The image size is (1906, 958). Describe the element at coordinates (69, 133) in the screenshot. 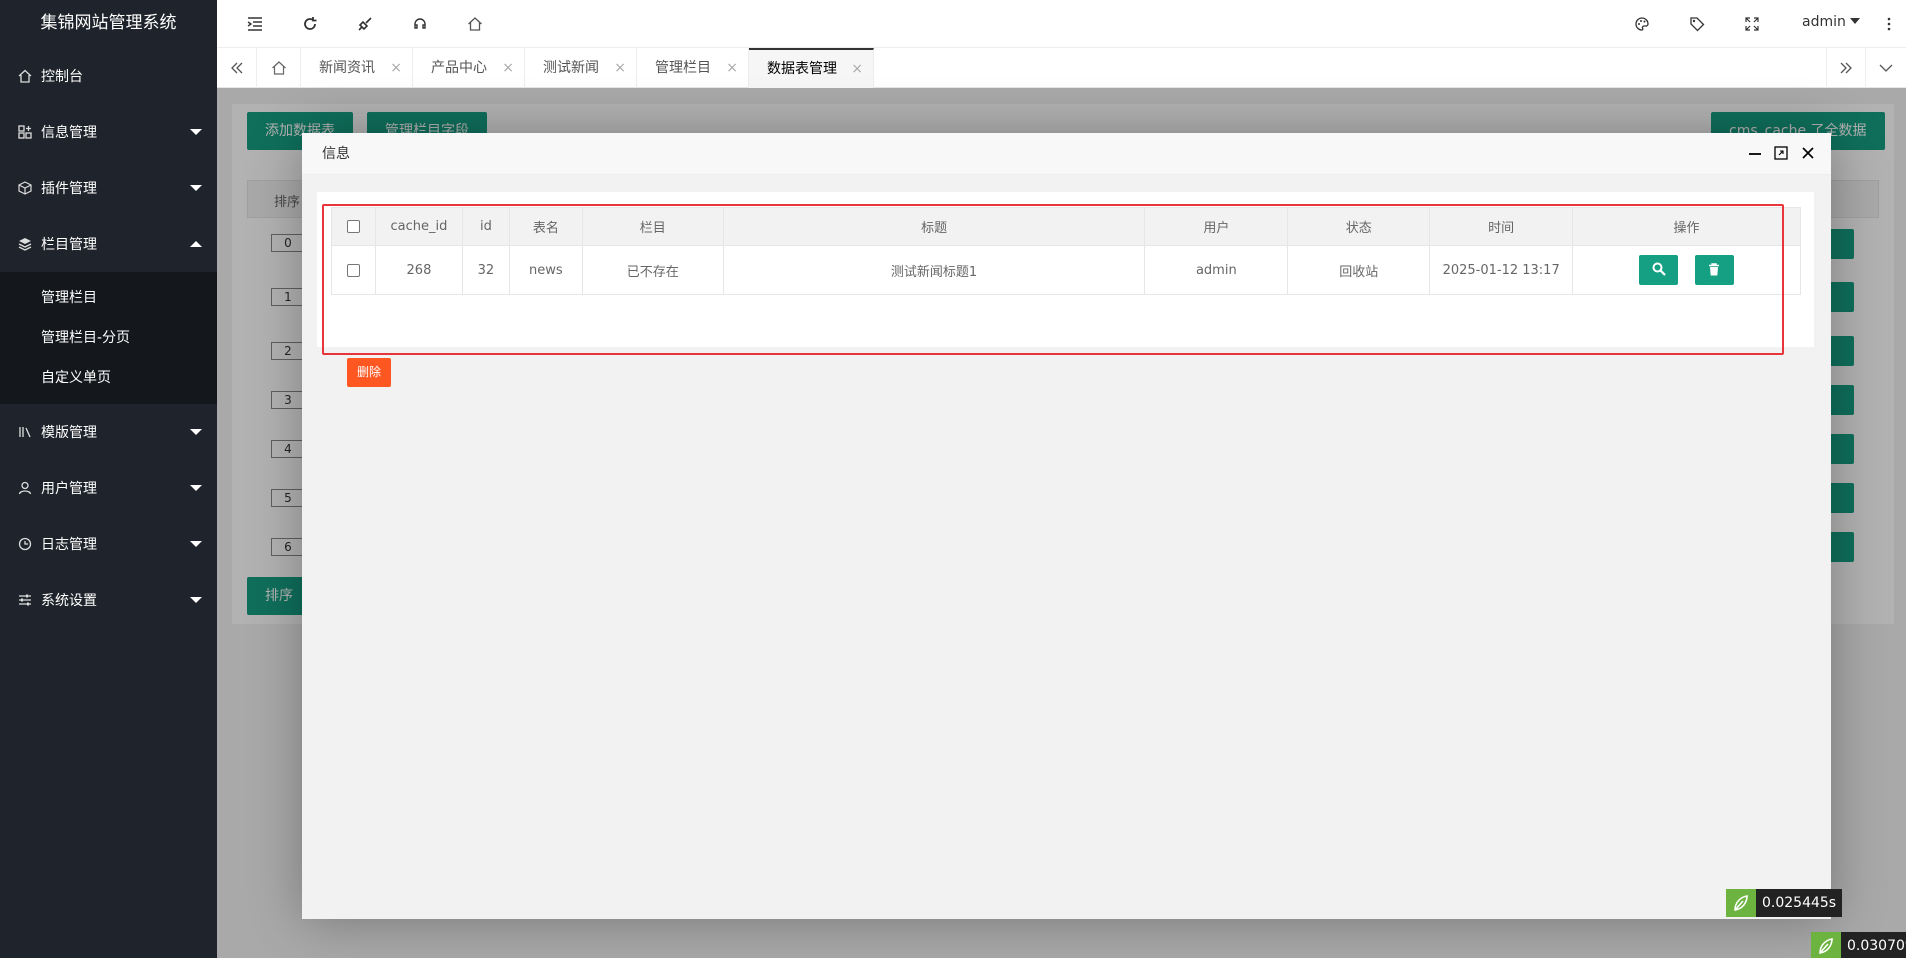

I see `sidebar-item-label: 信息管理` at that location.